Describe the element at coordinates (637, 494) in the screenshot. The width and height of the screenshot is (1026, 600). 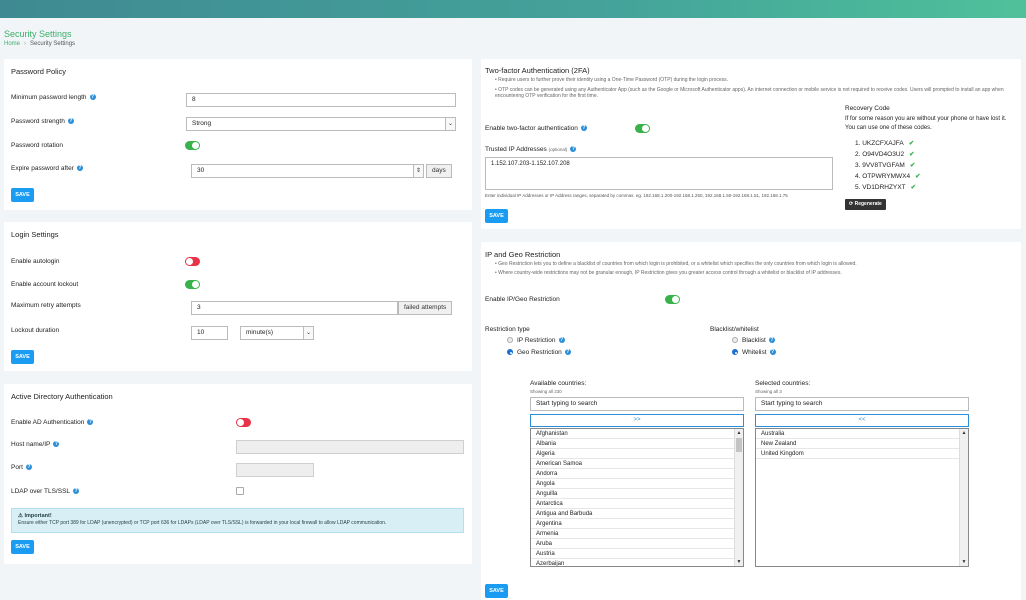
I see `list-item: Anguilla` at that location.